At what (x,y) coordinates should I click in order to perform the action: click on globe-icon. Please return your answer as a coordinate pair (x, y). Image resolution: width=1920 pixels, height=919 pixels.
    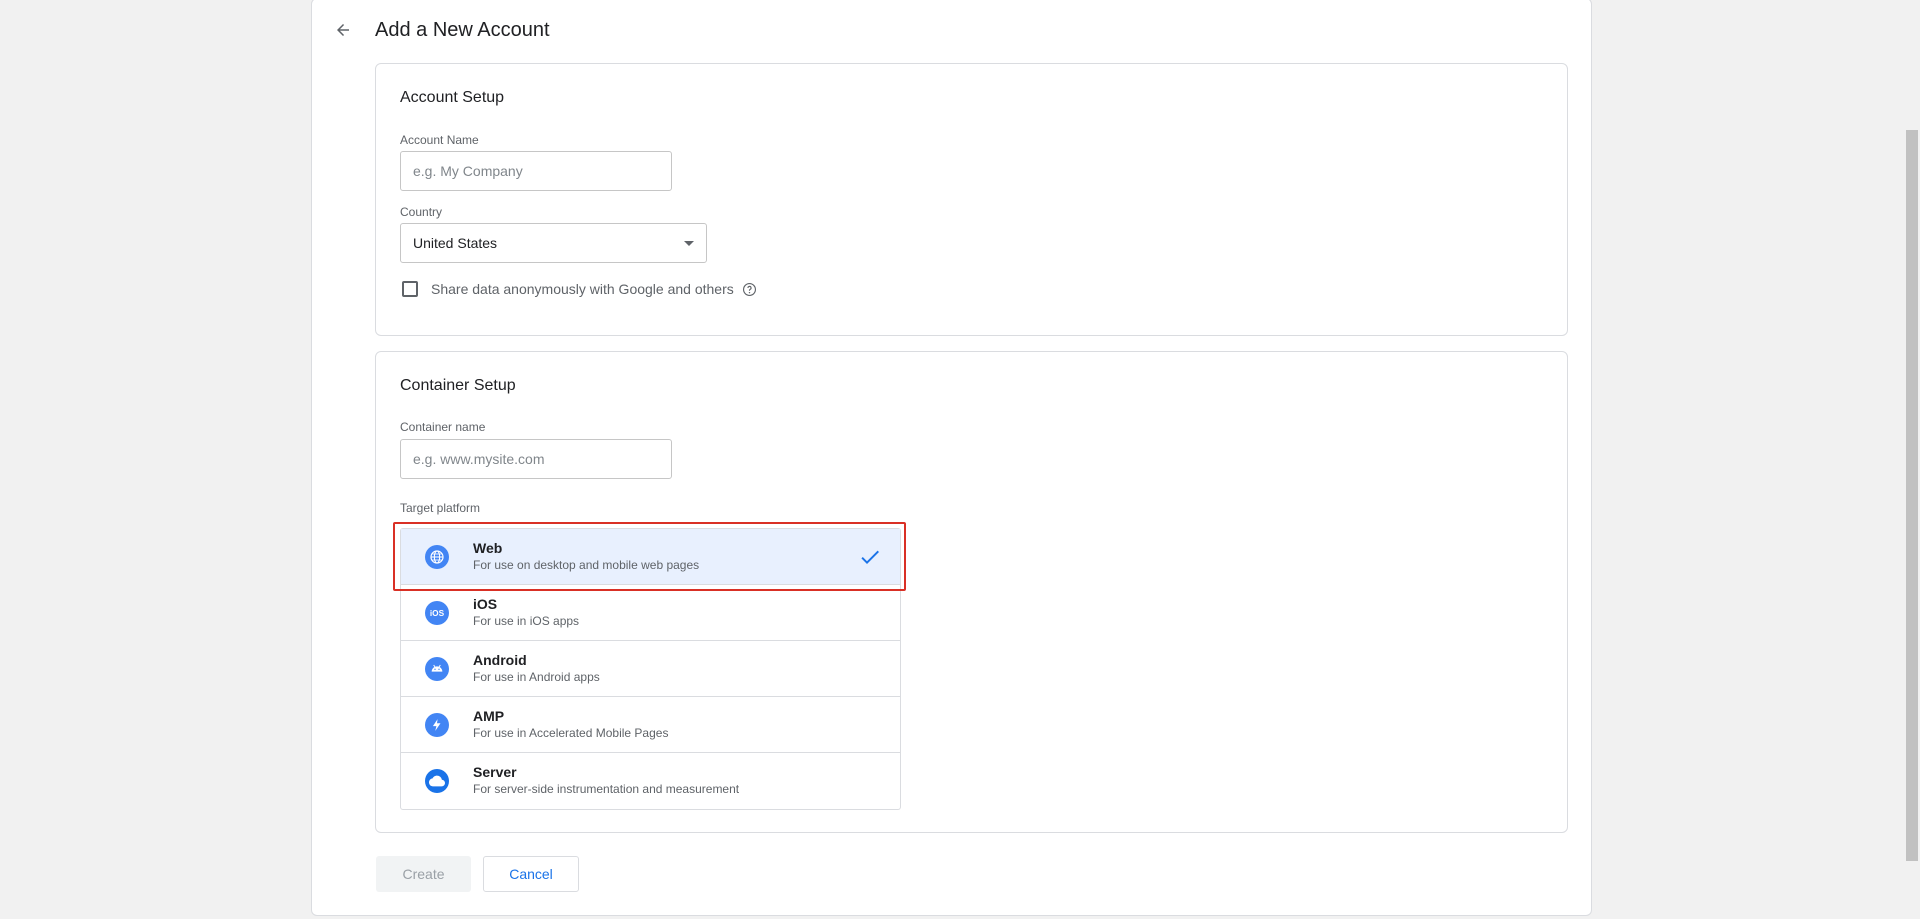
    Looking at the image, I should click on (437, 557).